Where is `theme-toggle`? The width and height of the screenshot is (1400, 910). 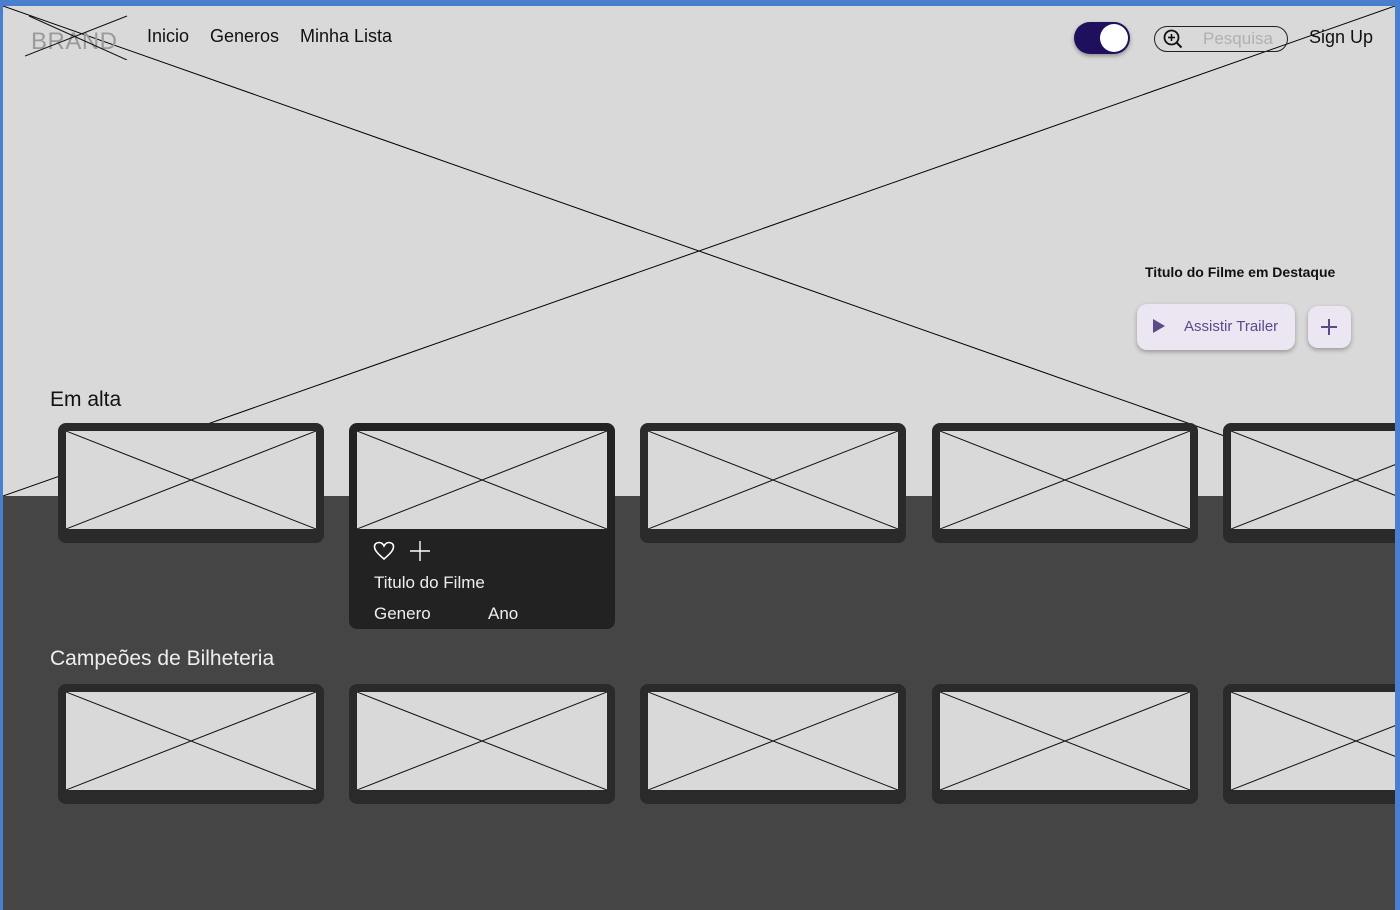 theme-toggle is located at coordinates (1102, 38).